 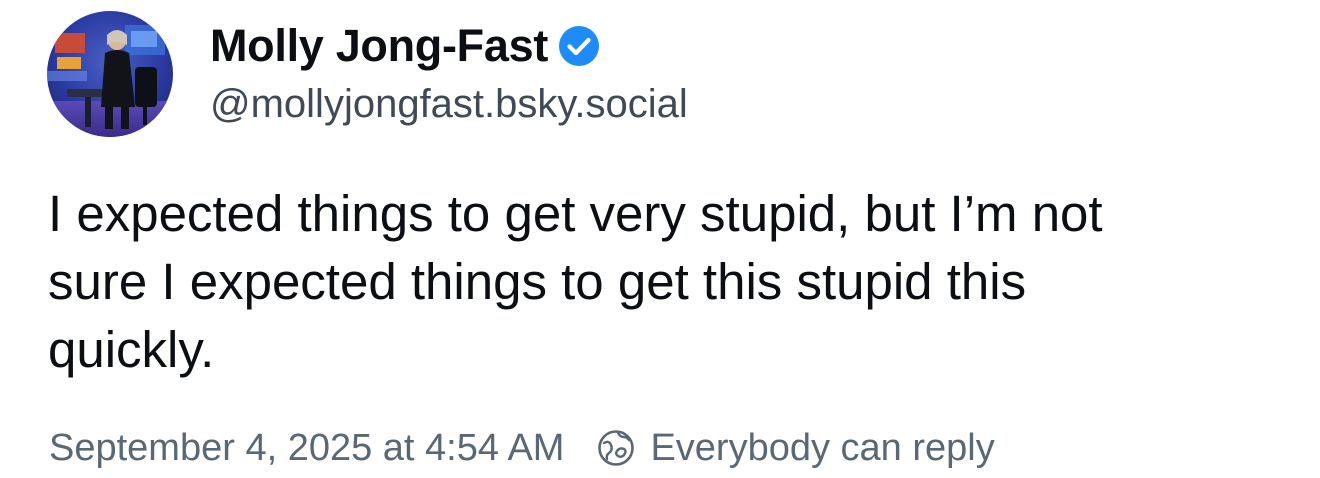 I want to click on avatar-photo, so click(x=110, y=74).